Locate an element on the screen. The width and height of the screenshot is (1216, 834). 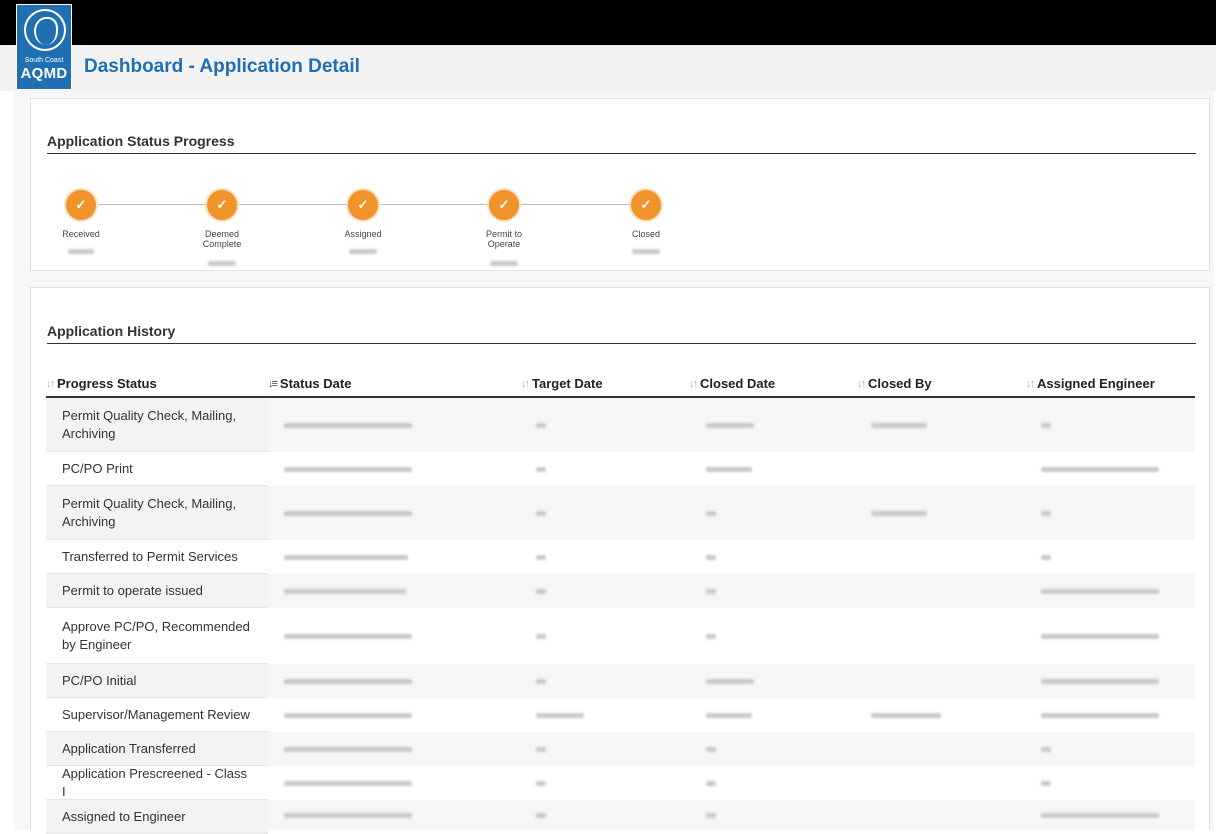
table-row: Transferred to Permit Services is located at coordinates (620, 557).